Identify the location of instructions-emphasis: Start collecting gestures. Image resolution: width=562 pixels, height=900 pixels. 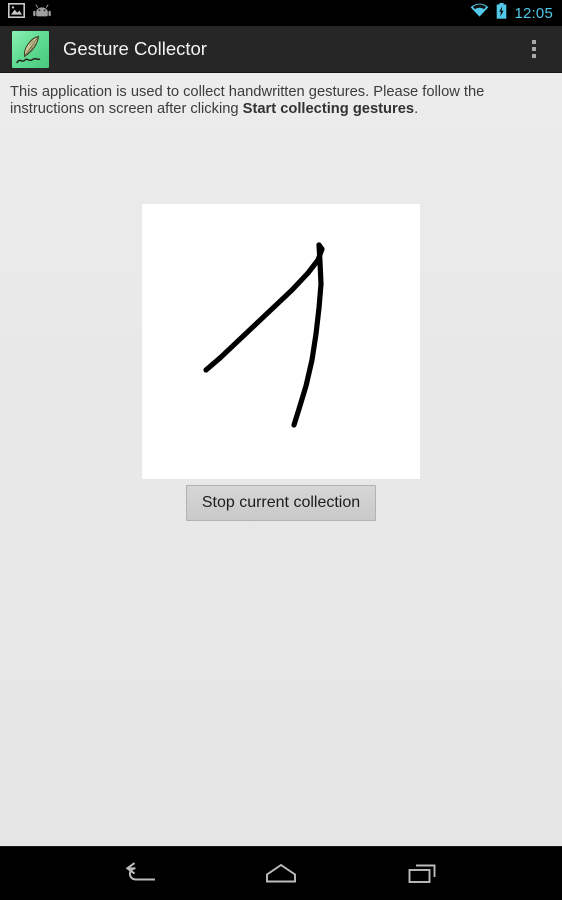
(328, 109).